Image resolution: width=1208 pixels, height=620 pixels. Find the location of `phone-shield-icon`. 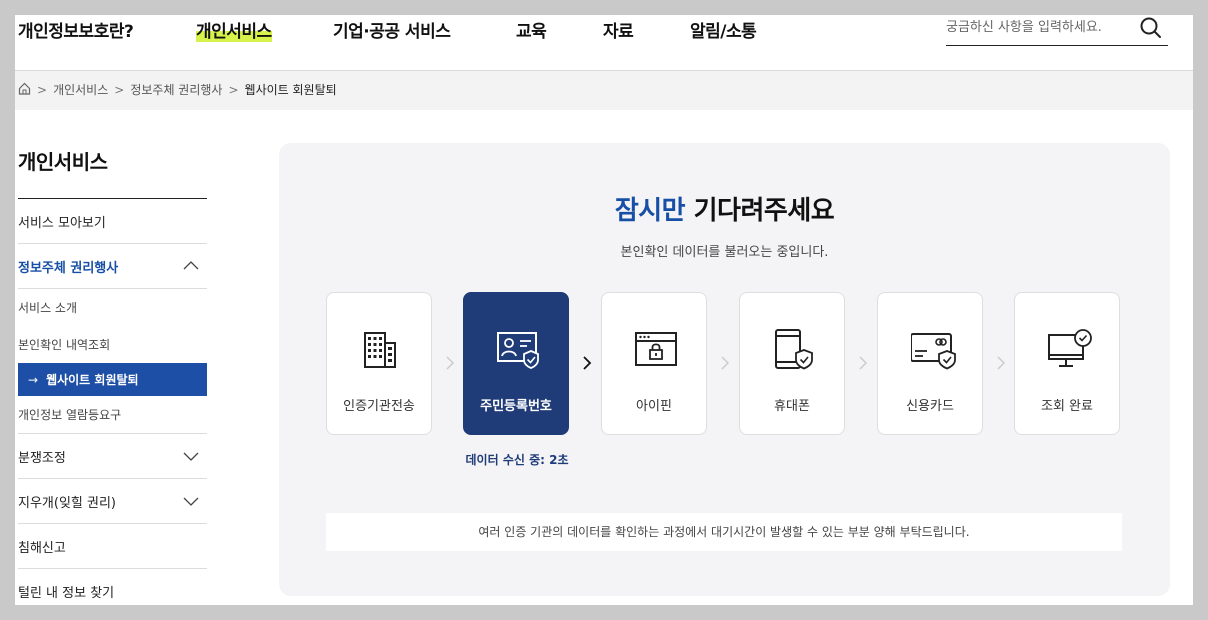

phone-shield-icon is located at coordinates (793, 350).